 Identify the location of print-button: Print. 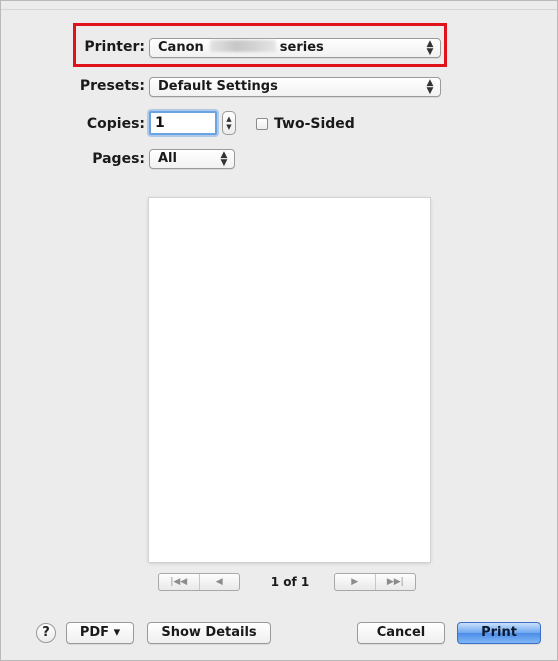
(499, 633).